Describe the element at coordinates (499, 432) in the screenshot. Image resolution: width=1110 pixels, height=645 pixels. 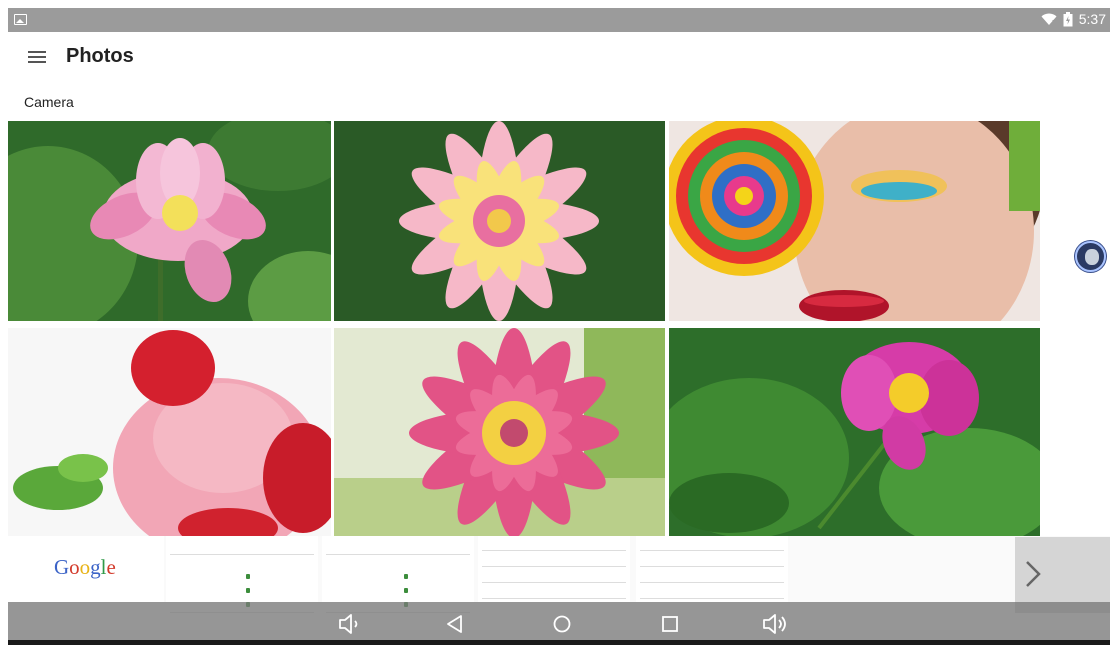
I see `pink-water-lily-photo` at that location.